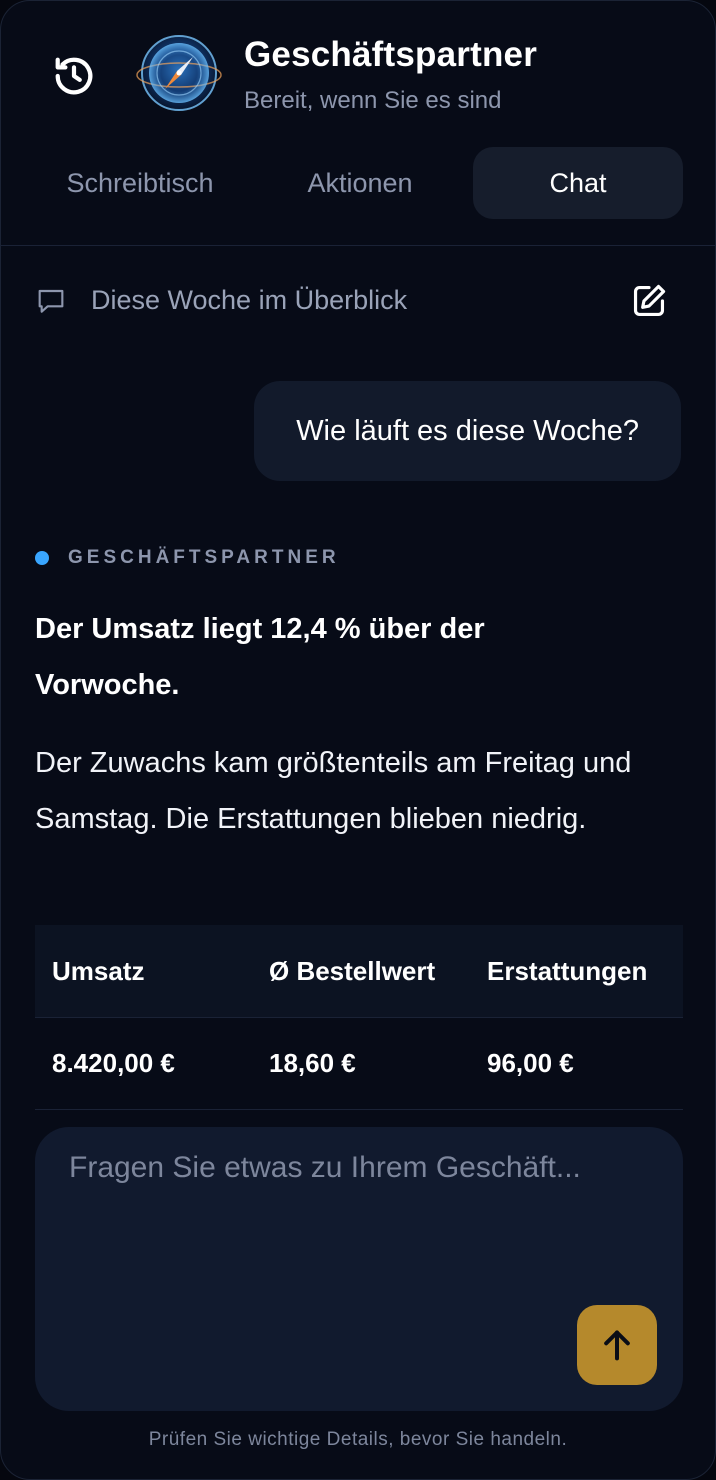 Image resolution: width=716 pixels, height=1480 pixels. What do you see at coordinates (467, 431) in the screenshot?
I see `user-message: Wie läuft es diese Woche?` at bounding box center [467, 431].